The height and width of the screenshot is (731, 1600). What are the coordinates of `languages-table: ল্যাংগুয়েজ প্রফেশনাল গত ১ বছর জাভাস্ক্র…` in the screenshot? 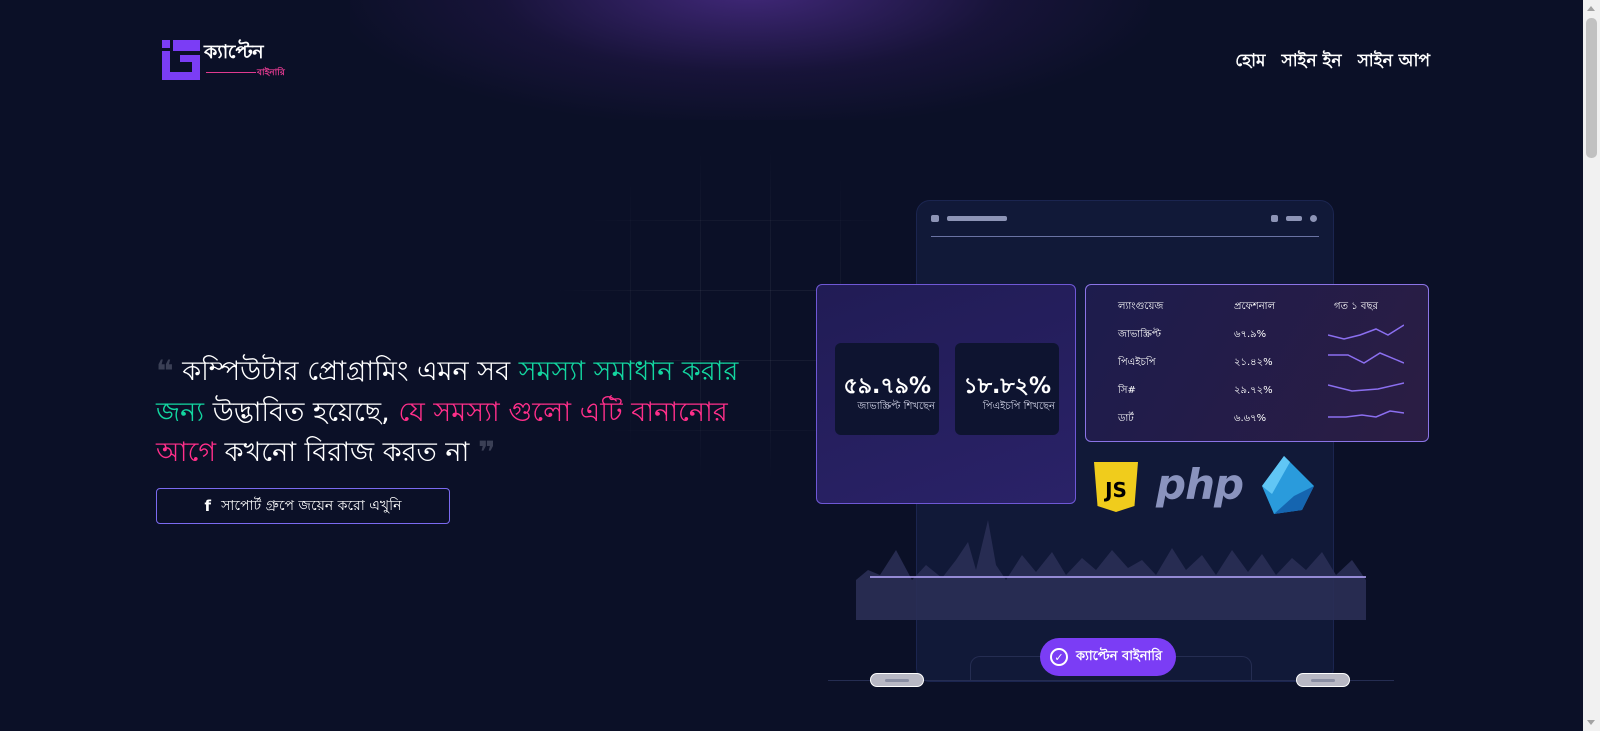 It's located at (1257, 363).